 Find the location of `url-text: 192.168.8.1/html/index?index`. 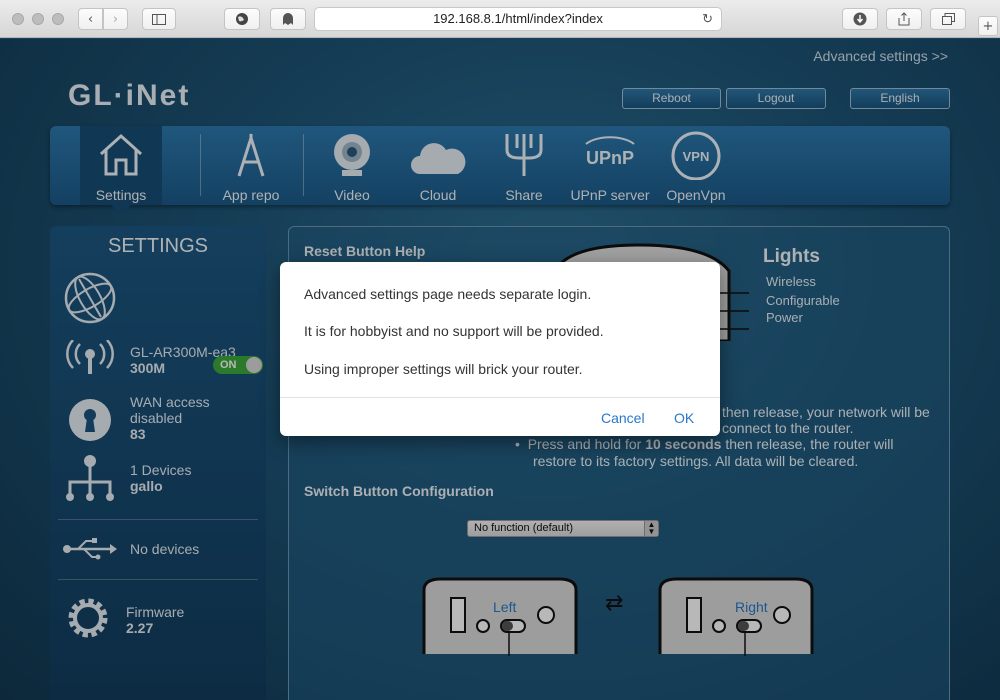

url-text: 192.168.8.1/html/index?index is located at coordinates (518, 18).